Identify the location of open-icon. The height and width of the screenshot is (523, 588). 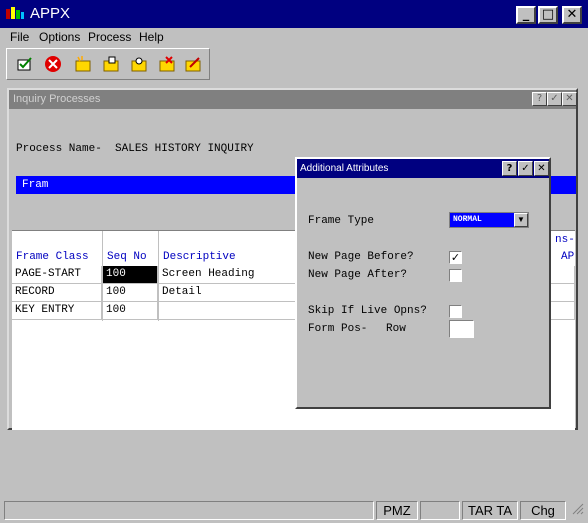
(111, 65).